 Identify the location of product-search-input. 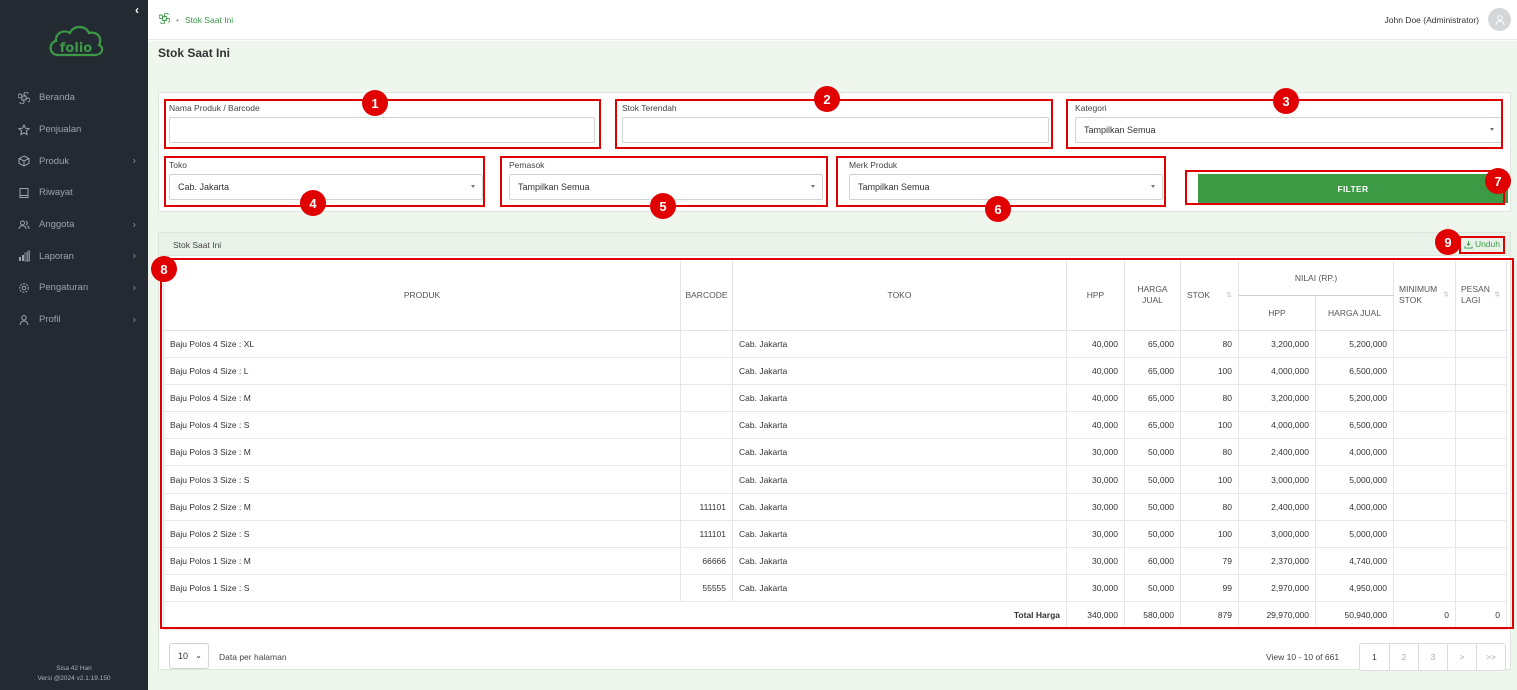
(382, 130).